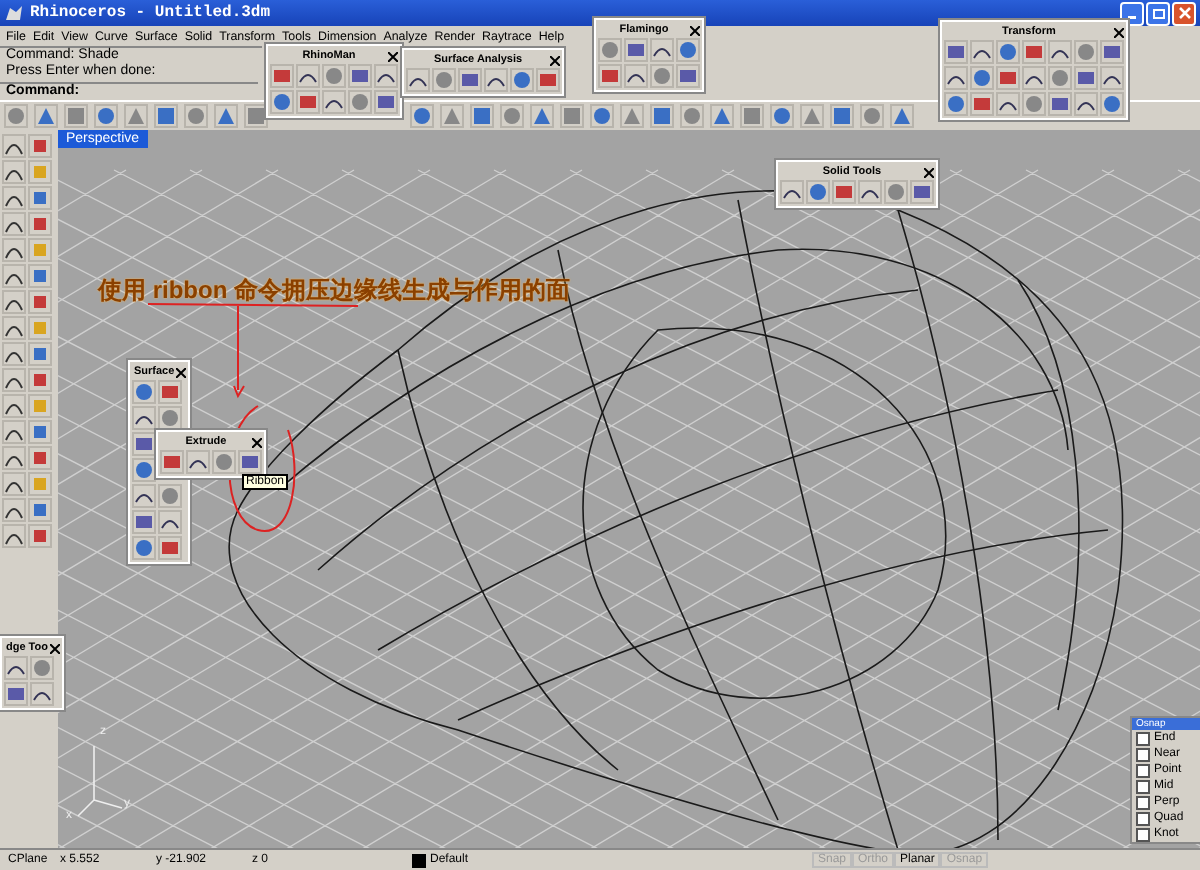 This screenshot has width=1200, height=870. I want to click on restore-icon, so click(1158, 13).